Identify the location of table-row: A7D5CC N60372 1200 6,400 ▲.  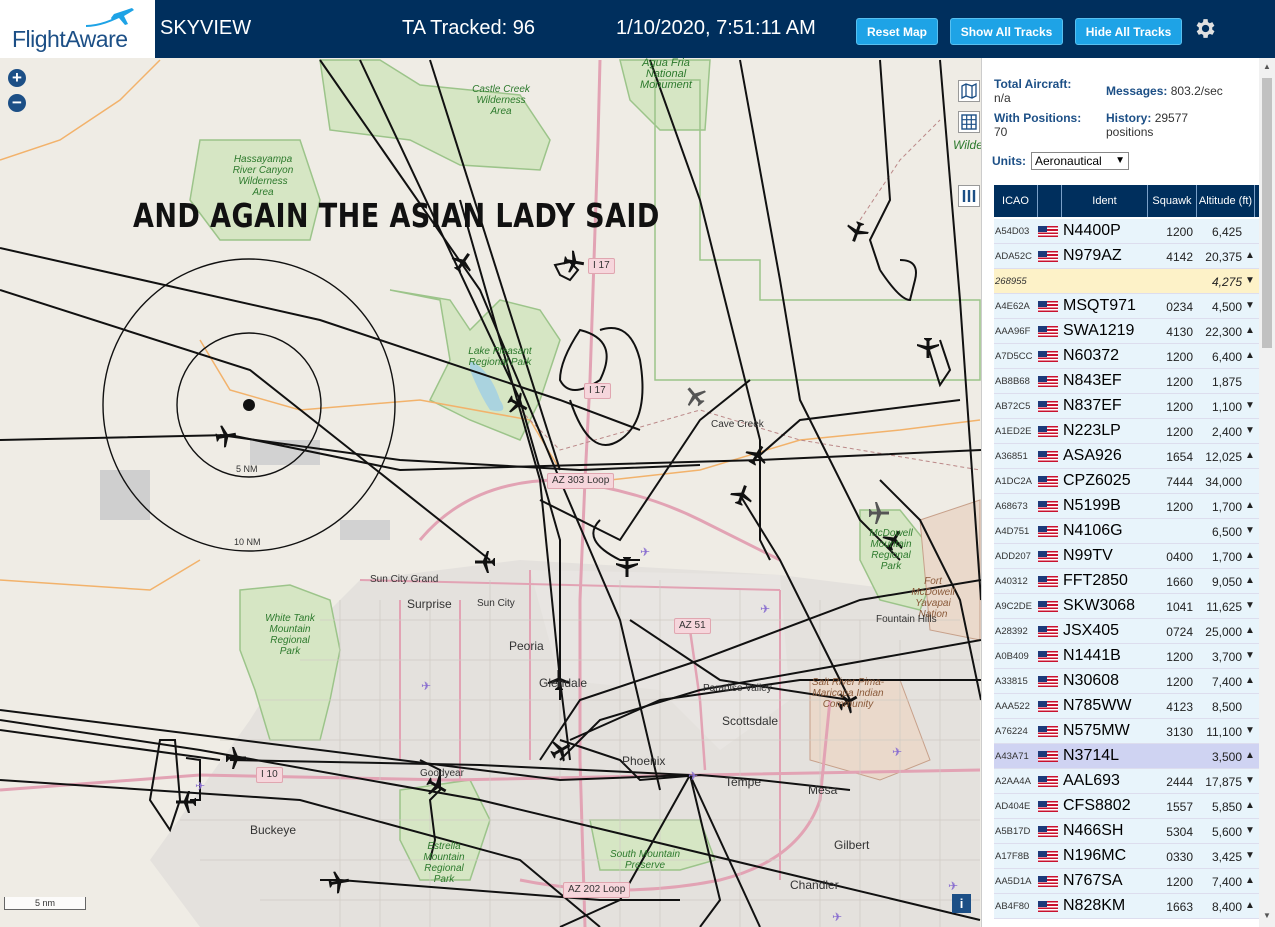
(1126, 356).